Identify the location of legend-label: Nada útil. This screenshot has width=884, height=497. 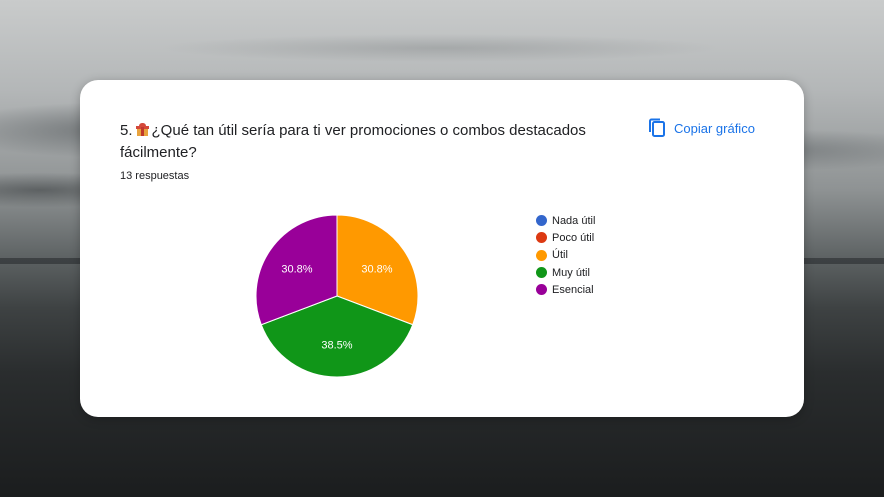
(574, 220).